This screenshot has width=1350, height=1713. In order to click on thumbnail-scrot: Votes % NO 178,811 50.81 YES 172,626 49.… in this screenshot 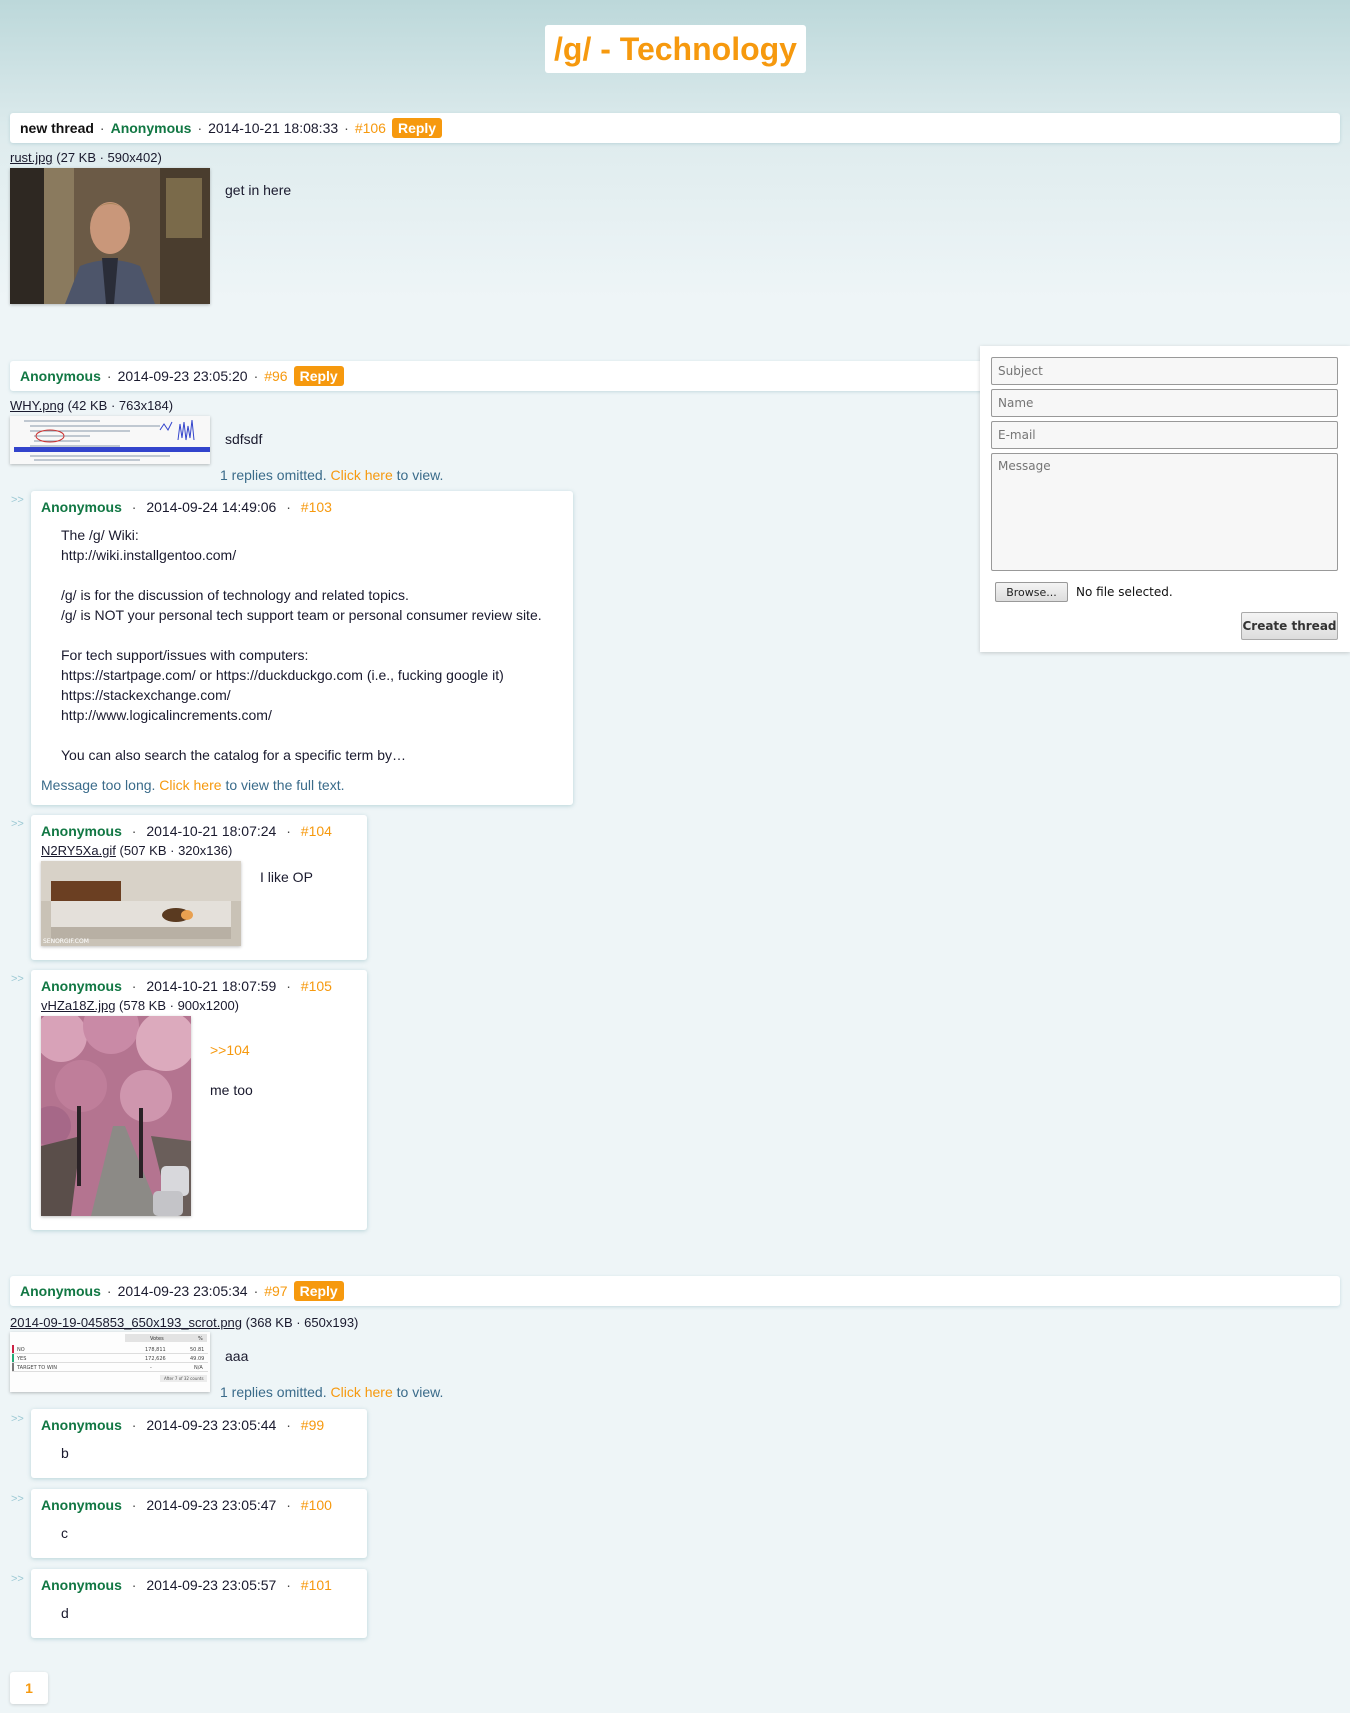, I will do `click(110, 1362)`.